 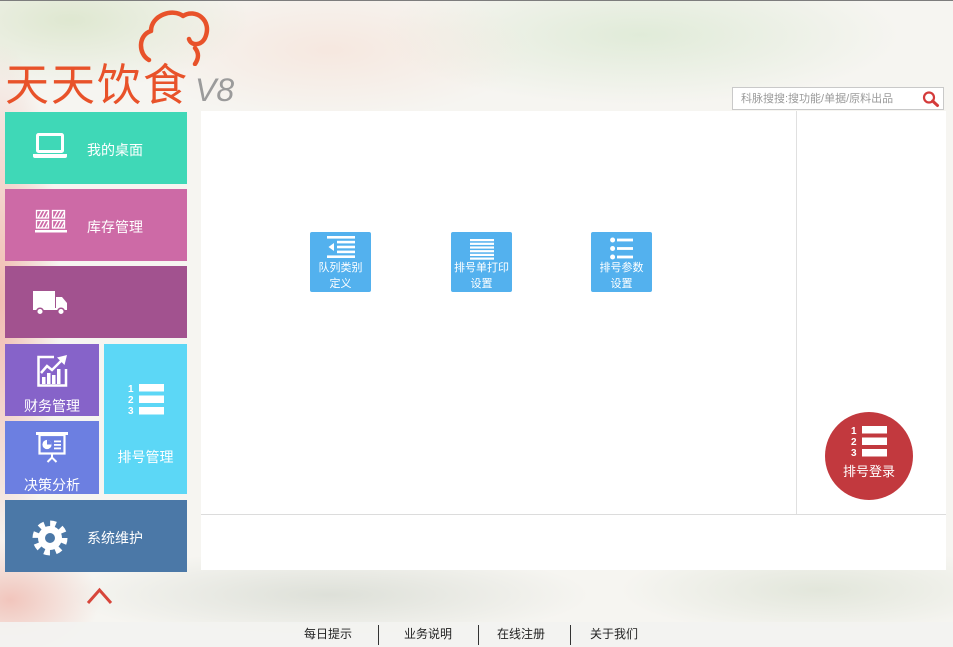 I want to click on search-button, so click(x=931, y=99).